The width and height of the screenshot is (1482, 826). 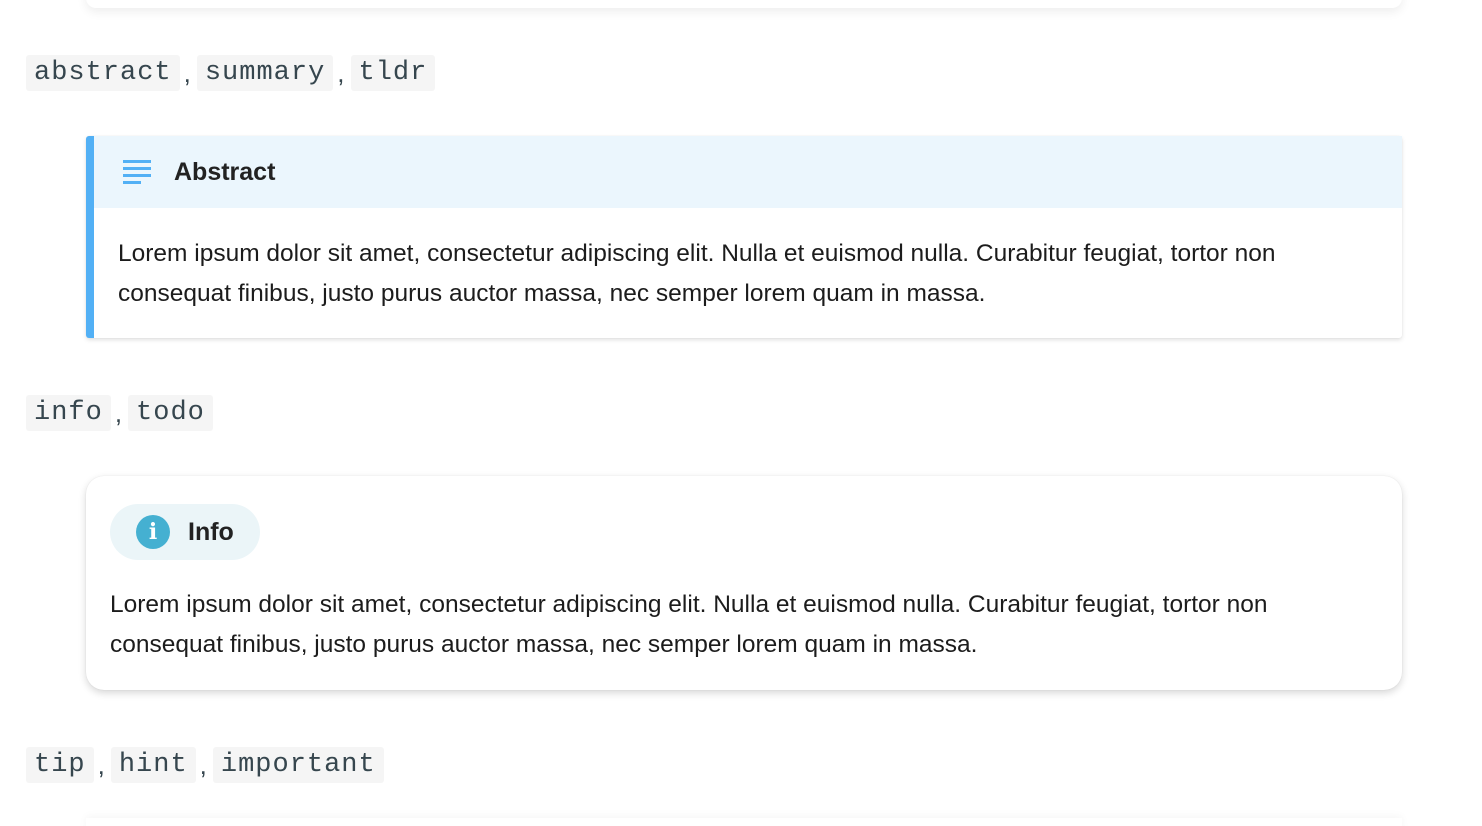 I want to click on tag-row-abstract: abstract , summary , tldr, so click(x=231, y=73).